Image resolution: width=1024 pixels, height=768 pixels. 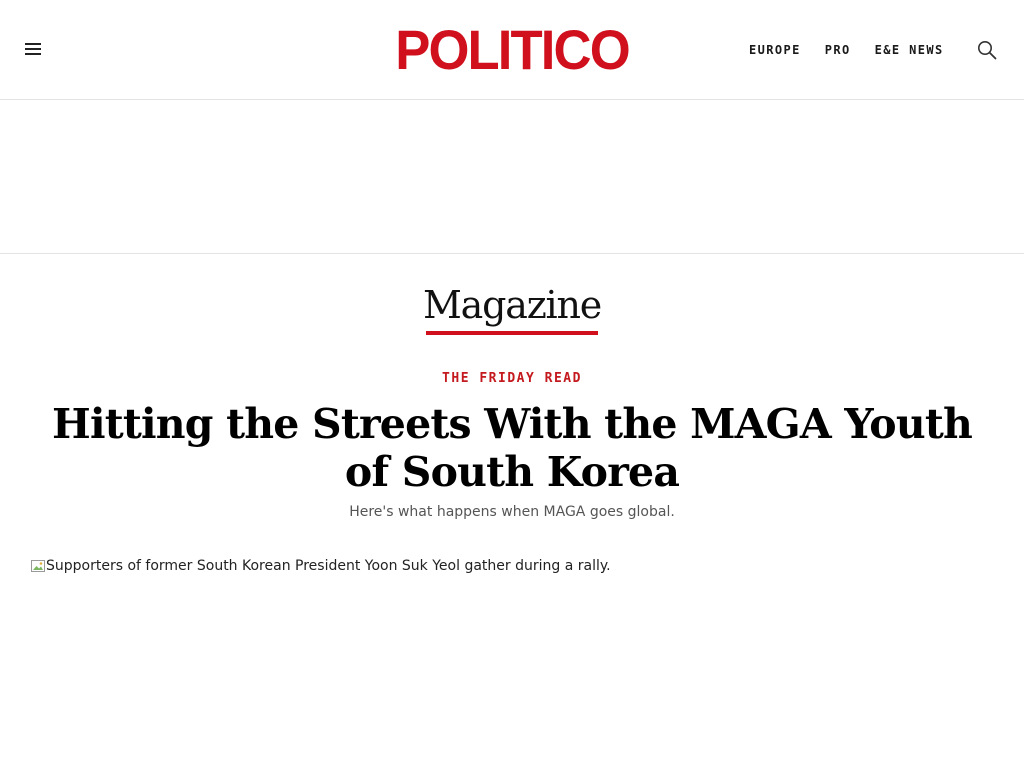 What do you see at coordinates (38, 566) in the screenshot?
I see `broken-image-icon` at bounding box center [38, 566].